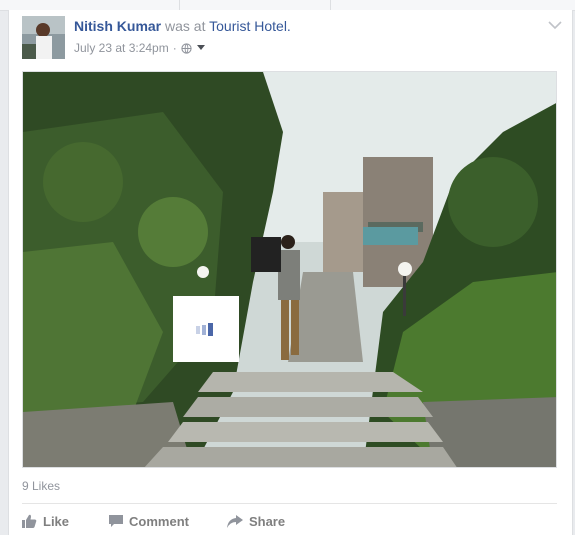 This screenshot has height=535, width=575. What do you see at coordinates (159, 521) in the screenshot?
I see `comment-label: Comment` at bounding box center [159, 521].